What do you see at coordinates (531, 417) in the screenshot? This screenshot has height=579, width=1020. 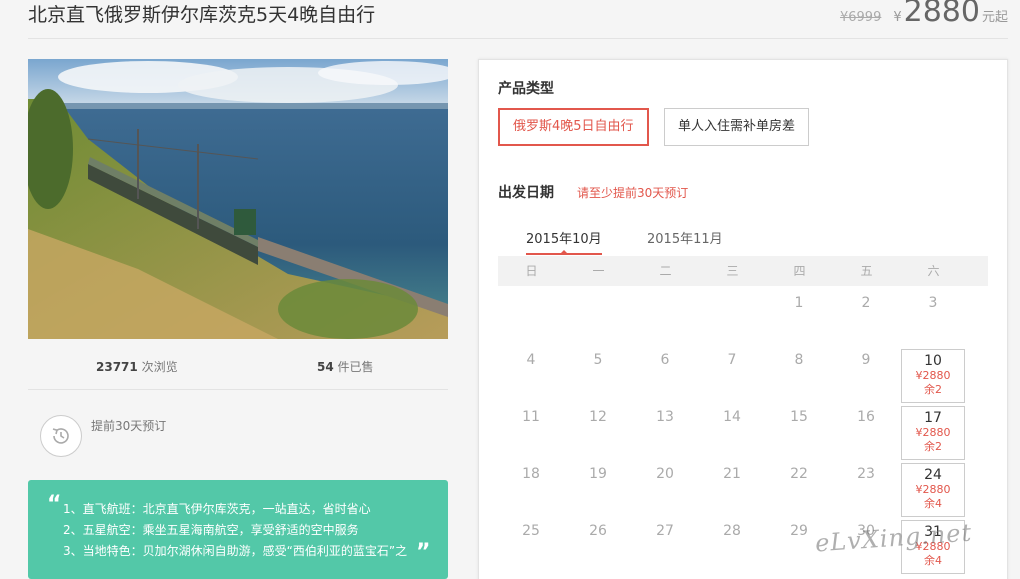 I see `calendar-day-number: 11` at bounding box center [531, 417].